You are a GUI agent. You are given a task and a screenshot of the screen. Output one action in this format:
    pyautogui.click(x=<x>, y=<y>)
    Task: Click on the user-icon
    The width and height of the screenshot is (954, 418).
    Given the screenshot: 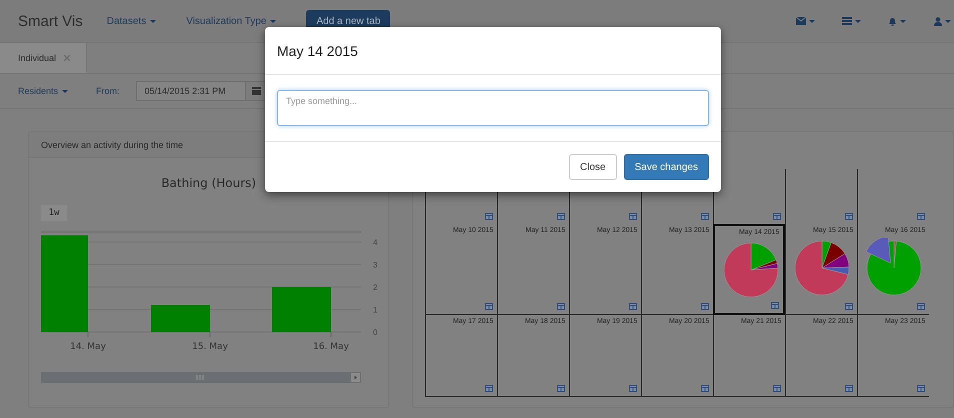 What is the action you would take?
    pyautogui.click(x=938, y=21)
    